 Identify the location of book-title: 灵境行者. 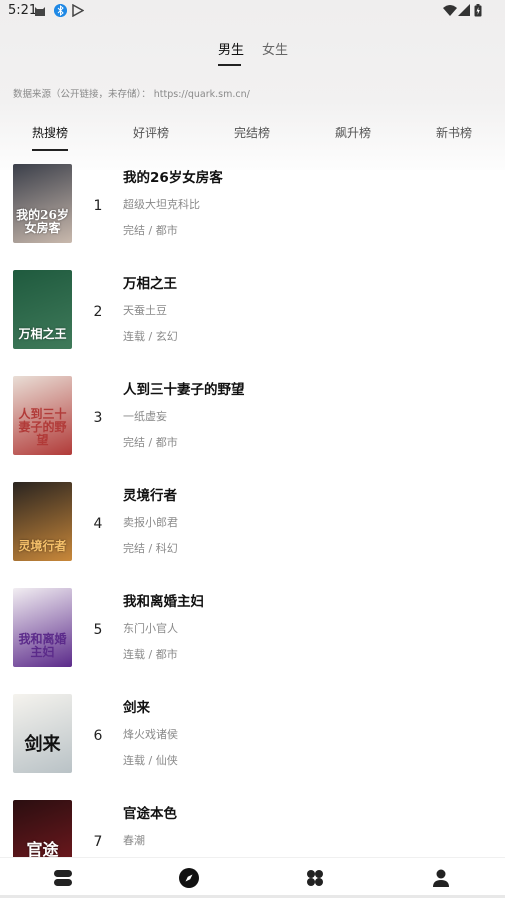
(150, 494).